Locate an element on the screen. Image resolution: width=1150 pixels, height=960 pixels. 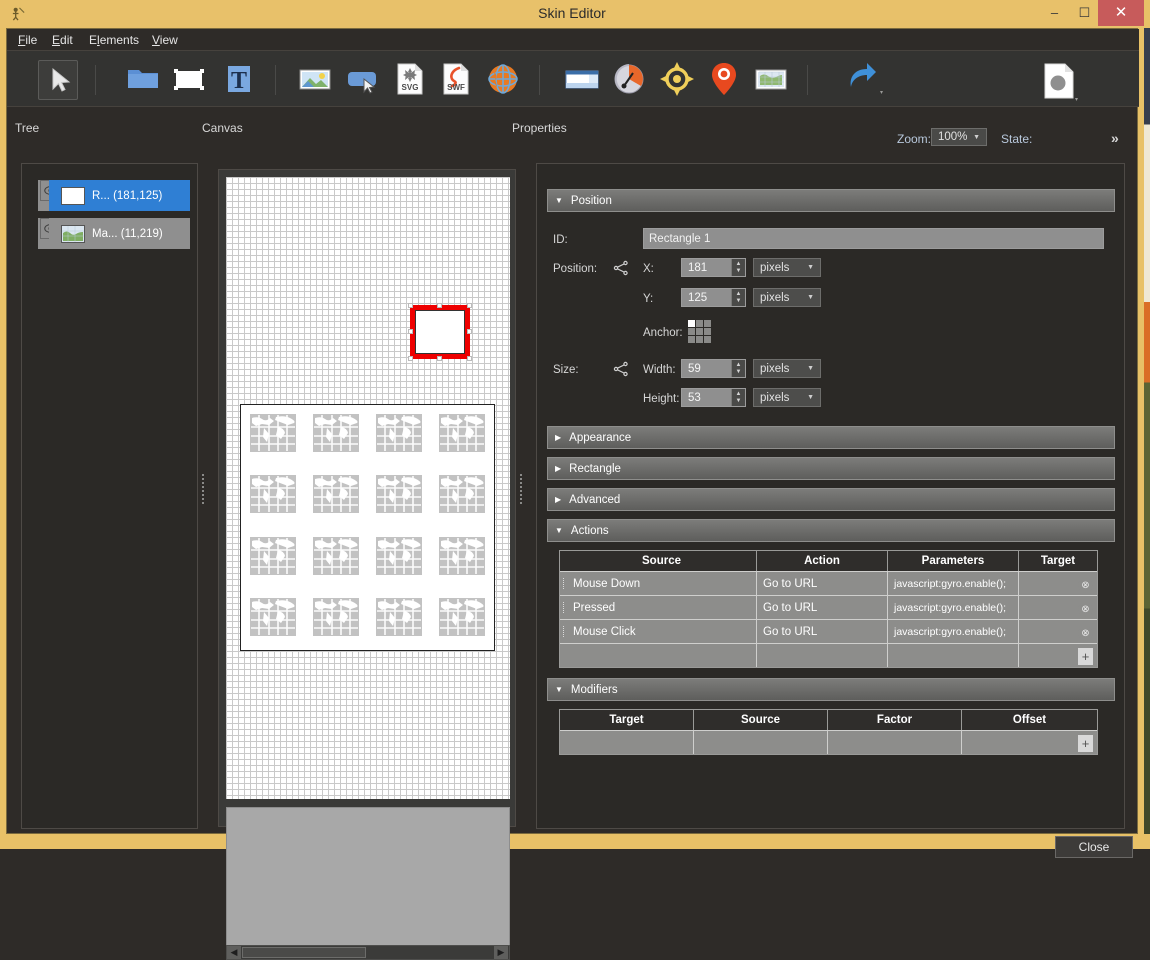
resize-handle-w is located at coordinates (410, 331).